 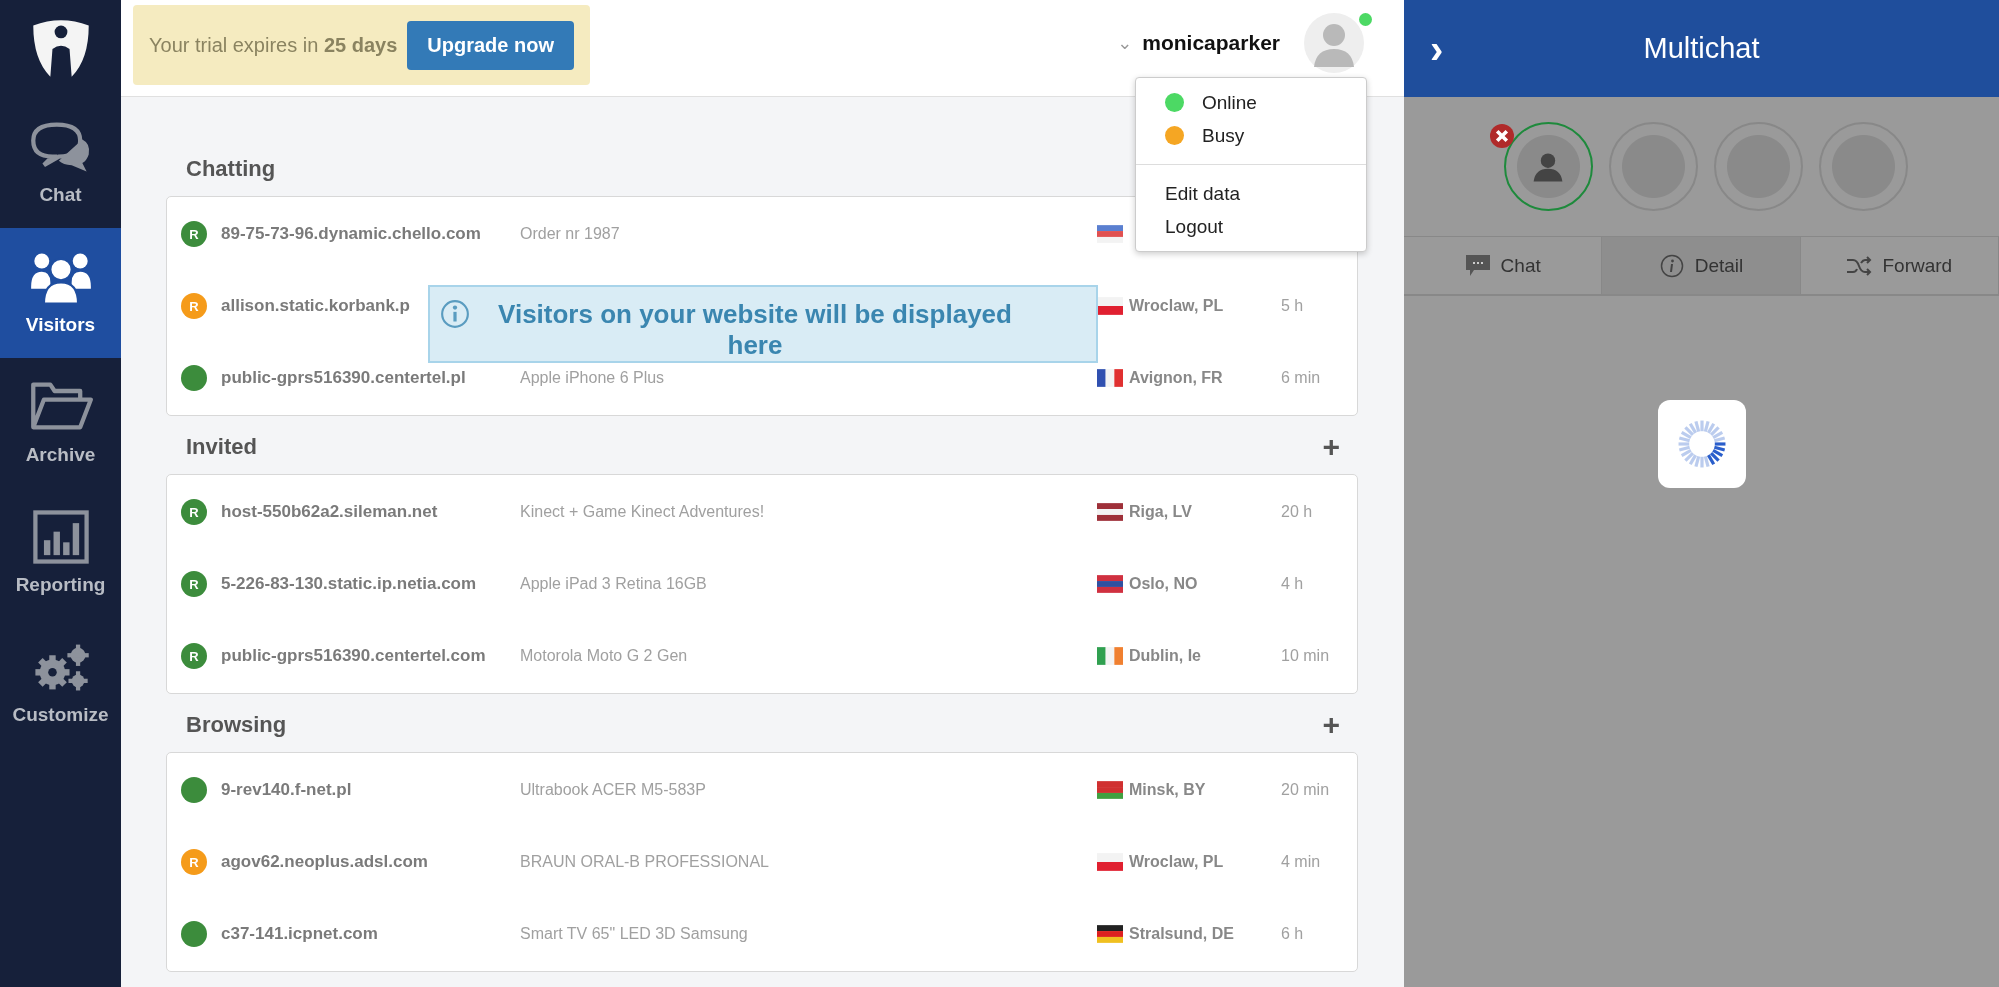 I want to click on username: monicaparker, so click(x=1211, y=43).